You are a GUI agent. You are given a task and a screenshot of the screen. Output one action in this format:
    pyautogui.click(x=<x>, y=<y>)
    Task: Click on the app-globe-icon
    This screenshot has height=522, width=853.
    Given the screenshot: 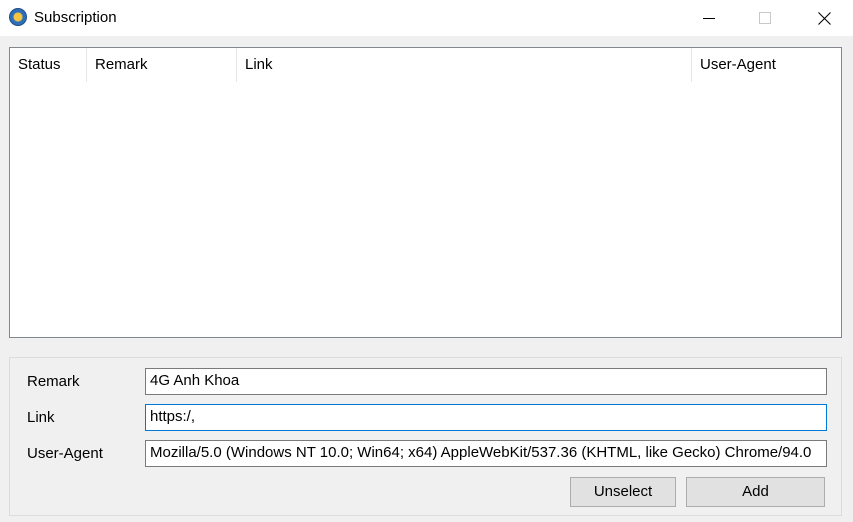 What is the action you would take?
    pyautogui.click(x=18, y=17)
    